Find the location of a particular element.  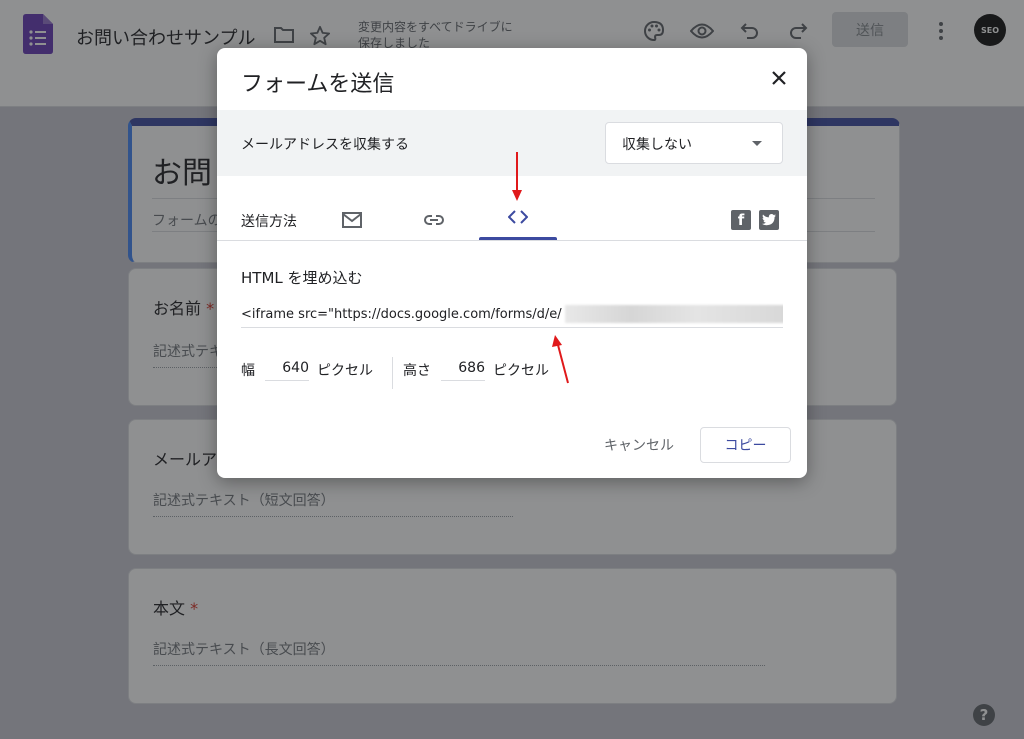

send-via-label: 送信方法 is located at coordinates (269, 222).